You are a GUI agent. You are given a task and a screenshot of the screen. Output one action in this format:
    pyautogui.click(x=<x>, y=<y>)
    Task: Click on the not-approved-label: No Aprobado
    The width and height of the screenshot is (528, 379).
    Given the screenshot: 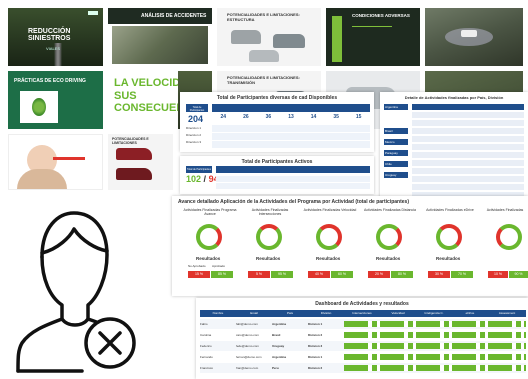 What is the action you would take?
    pyautogui.click(x=197, y=266)
    